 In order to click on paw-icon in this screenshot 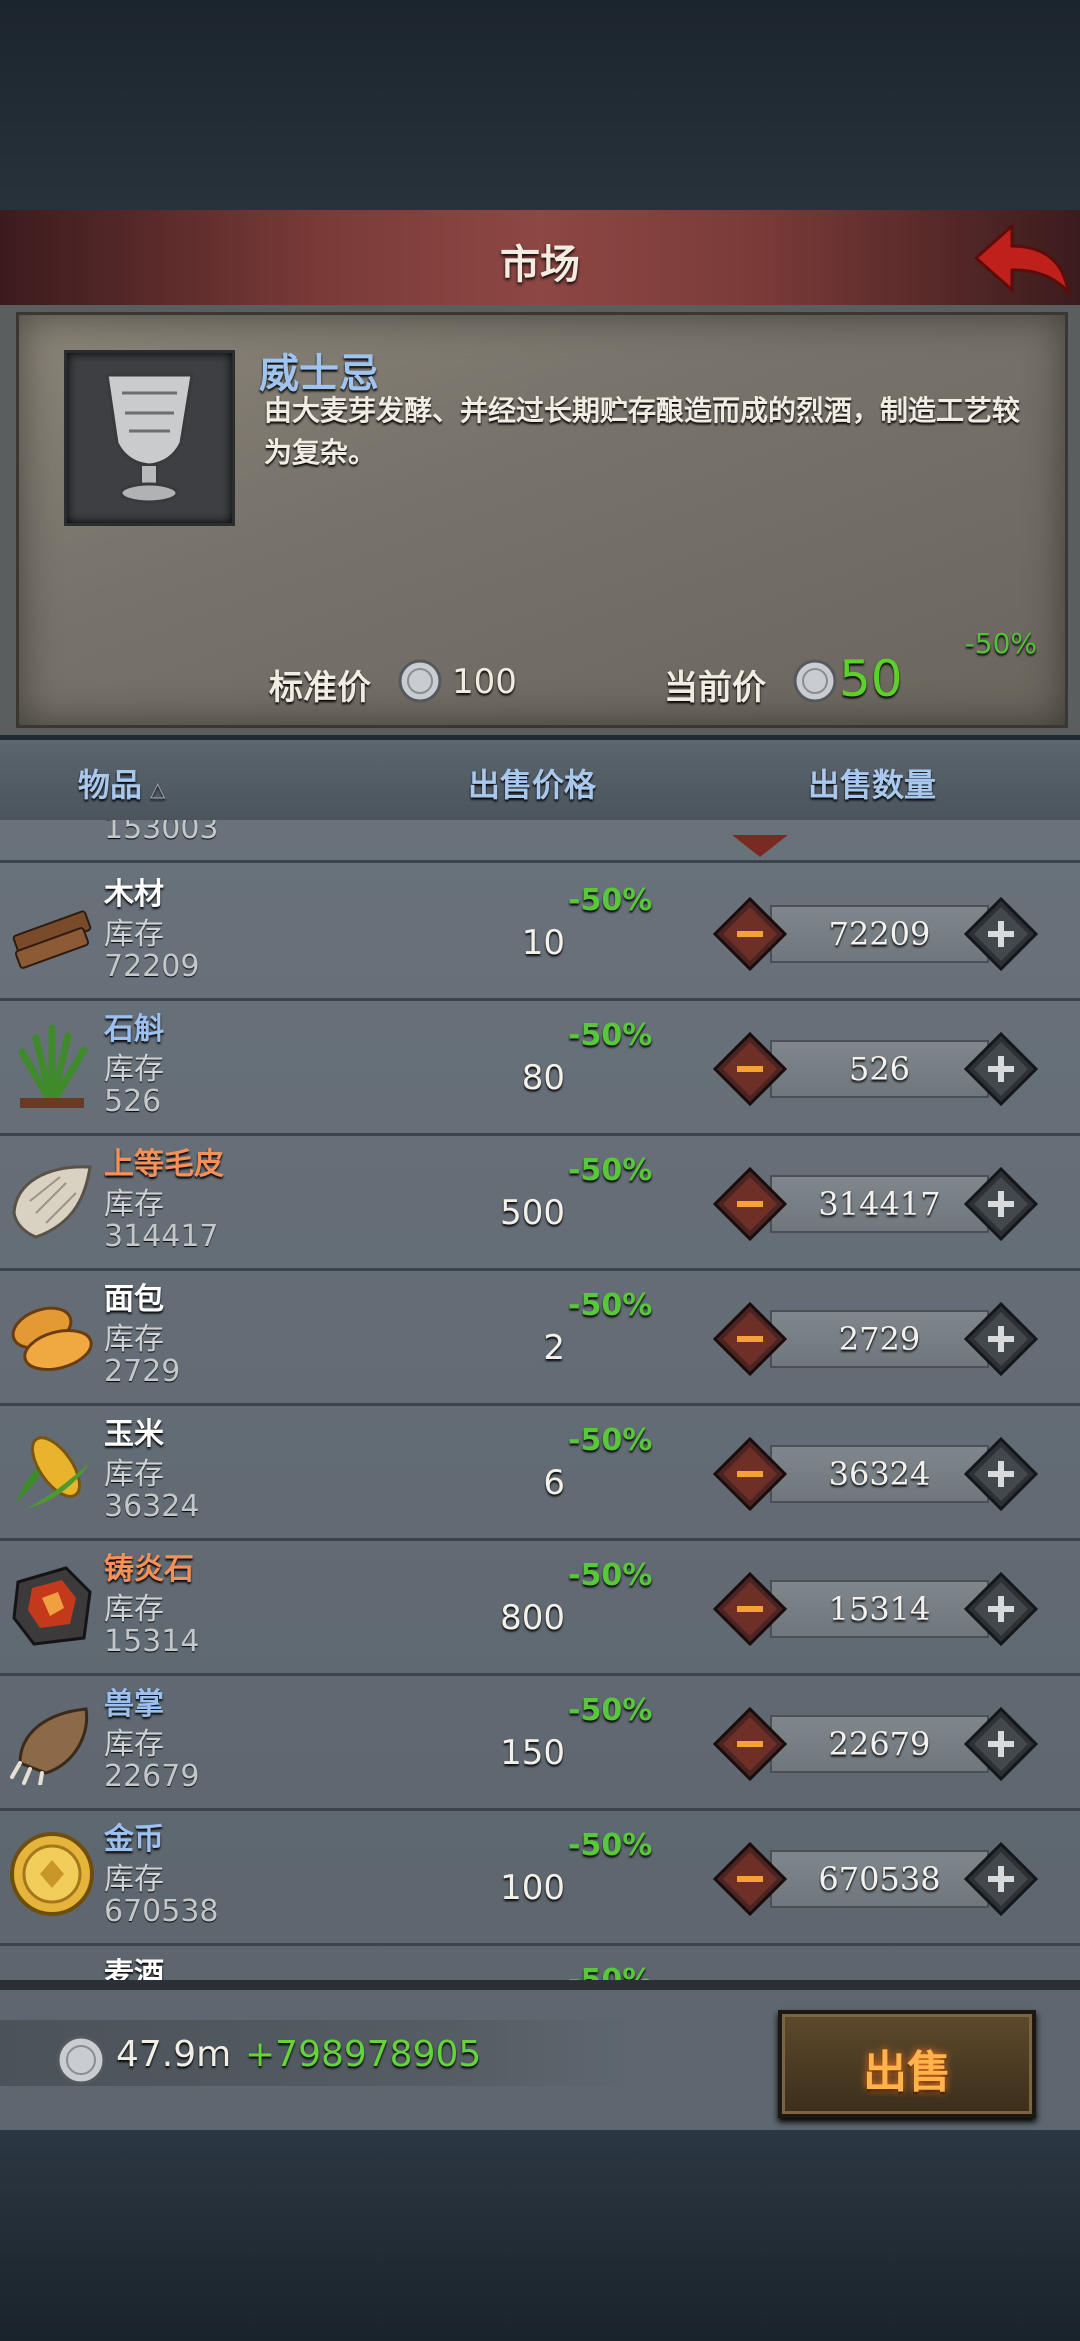, I will do `click(49, 1746)`.